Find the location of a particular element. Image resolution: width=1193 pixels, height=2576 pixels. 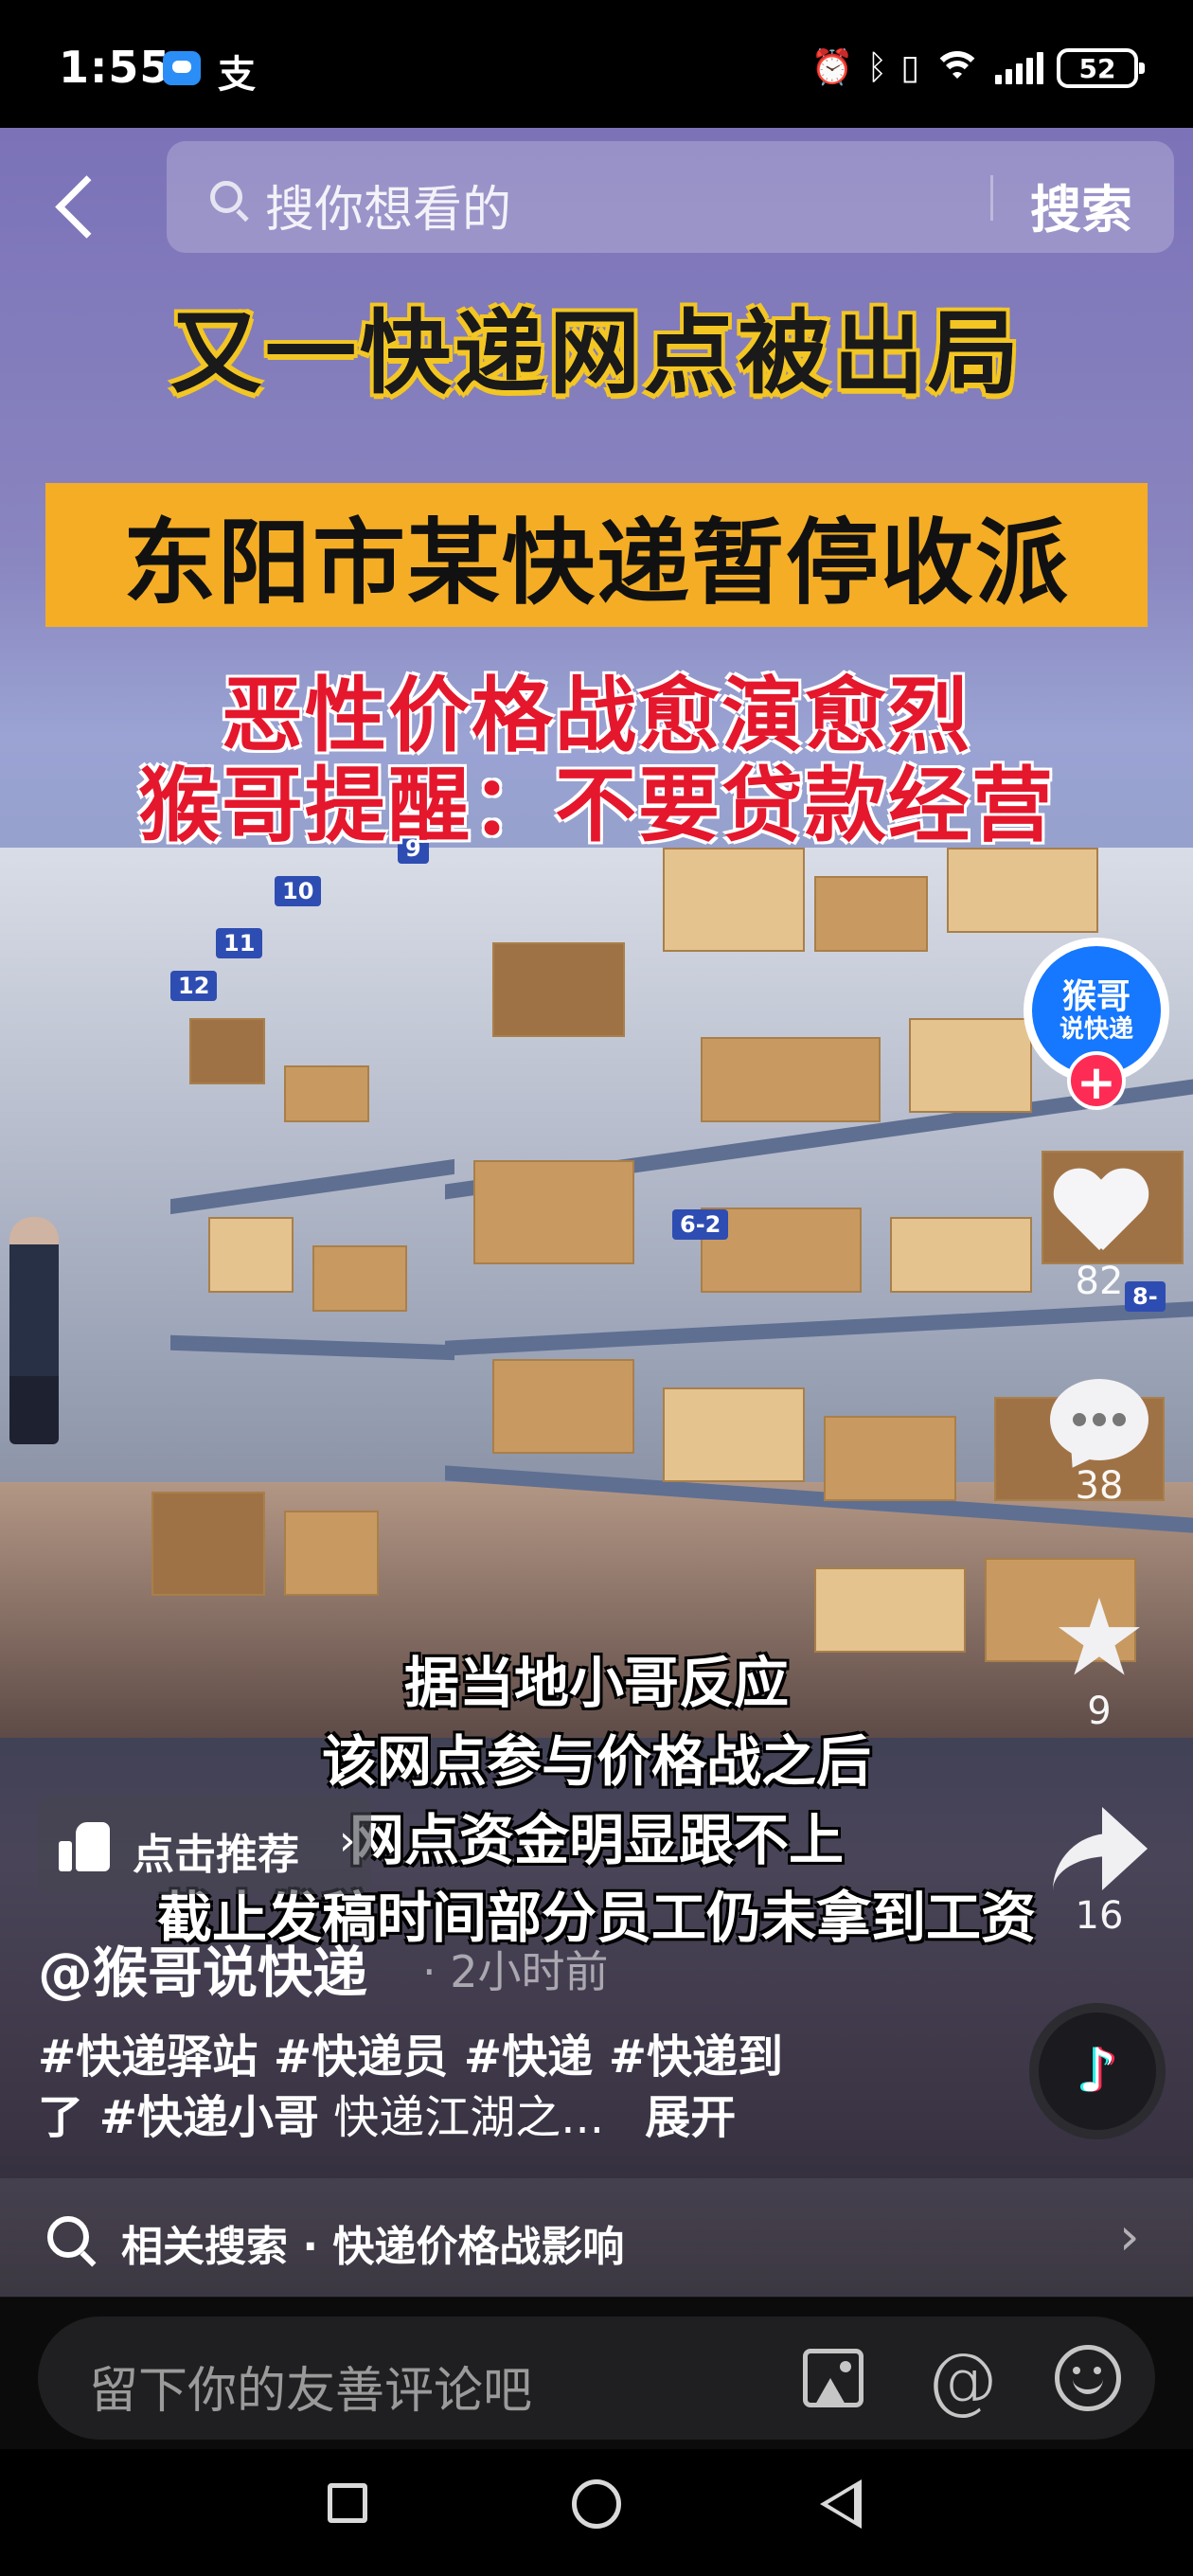

avatar-text-line2: 说快递 is located at coordinates (1096, 1029).